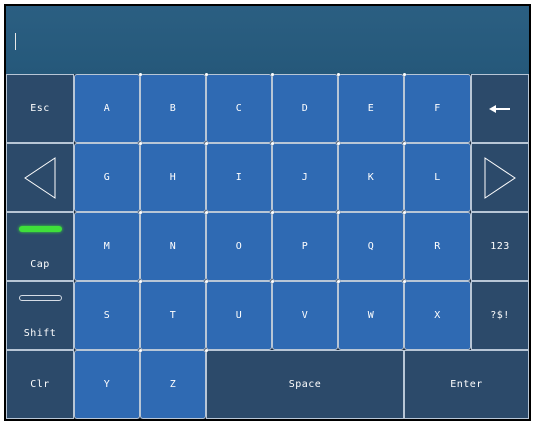 Image resolution: width=537 pixels, height=424 pixels. I want to click on key-label: M, so click(107, 246).